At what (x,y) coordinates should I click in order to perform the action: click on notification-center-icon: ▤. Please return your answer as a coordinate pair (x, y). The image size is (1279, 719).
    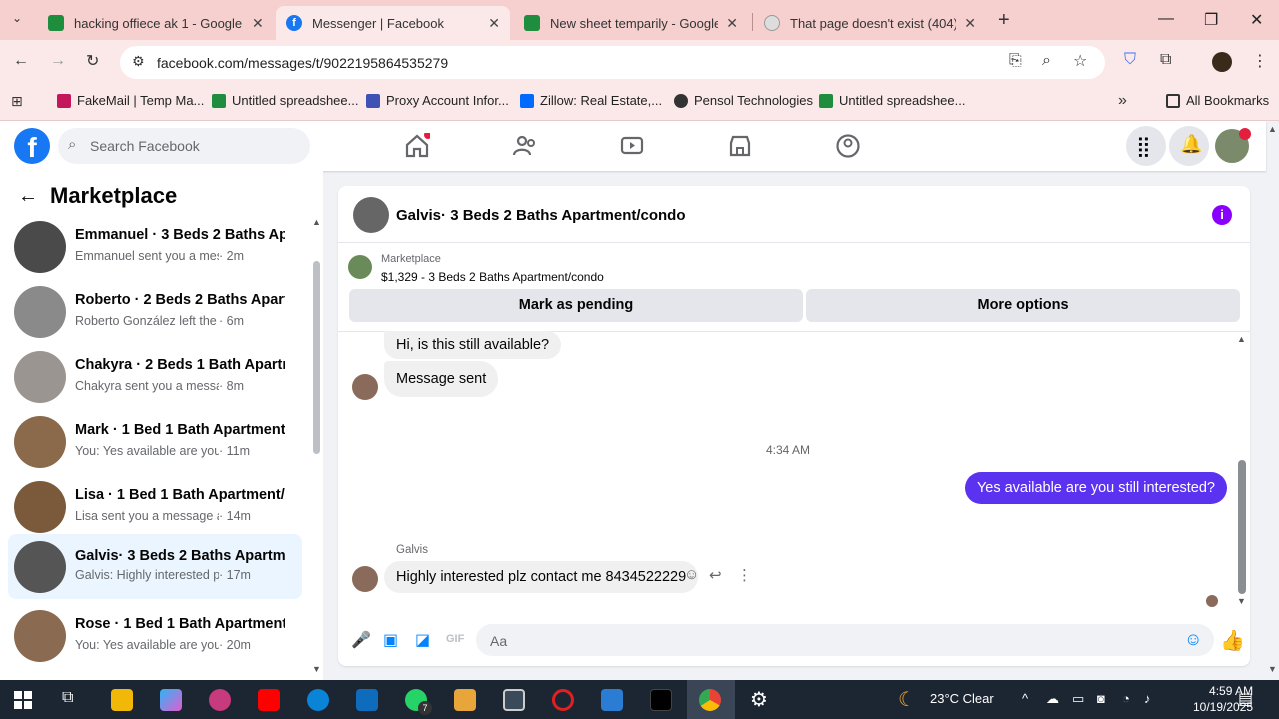
    Looking at the image, I should click on (1245, 699).